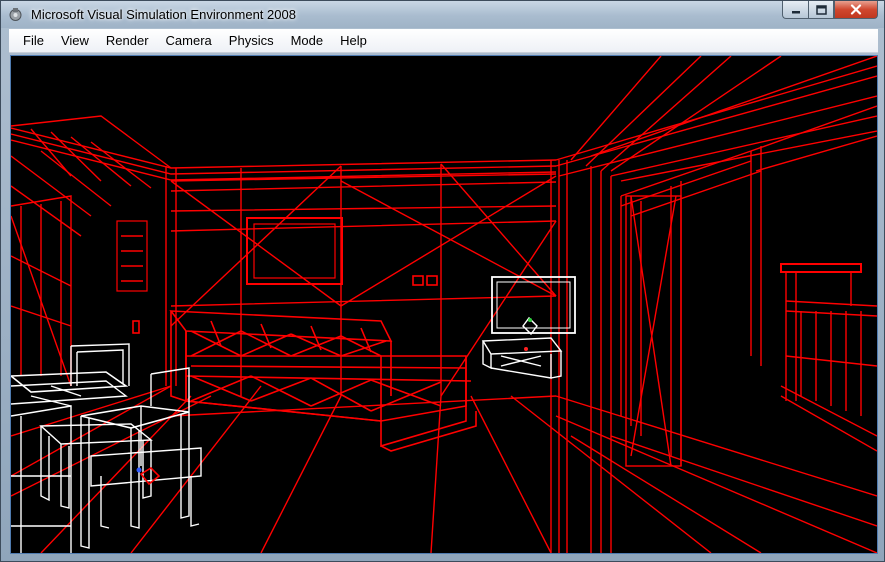 The width and height of the screenshot is (885, 562). I want to click on minimize-button, so click(795, 10).